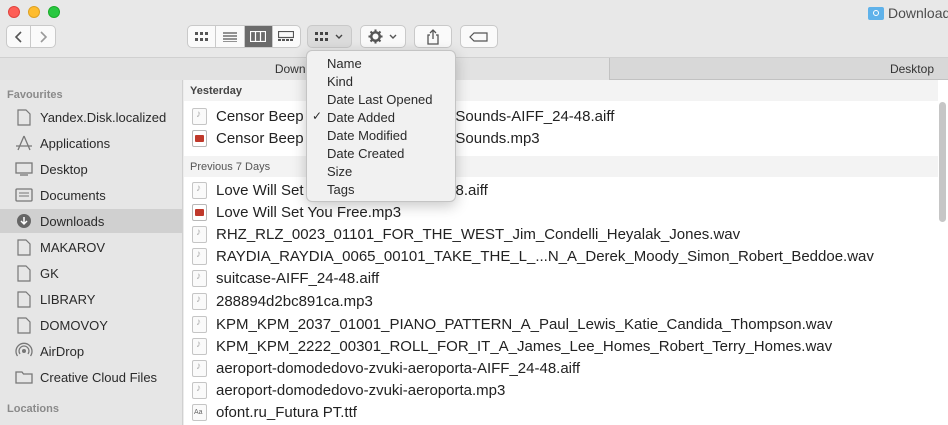 The height and width of the screenshot is (425, 948). I want to click on tab-desktop: Desktop, so click(779, 69).